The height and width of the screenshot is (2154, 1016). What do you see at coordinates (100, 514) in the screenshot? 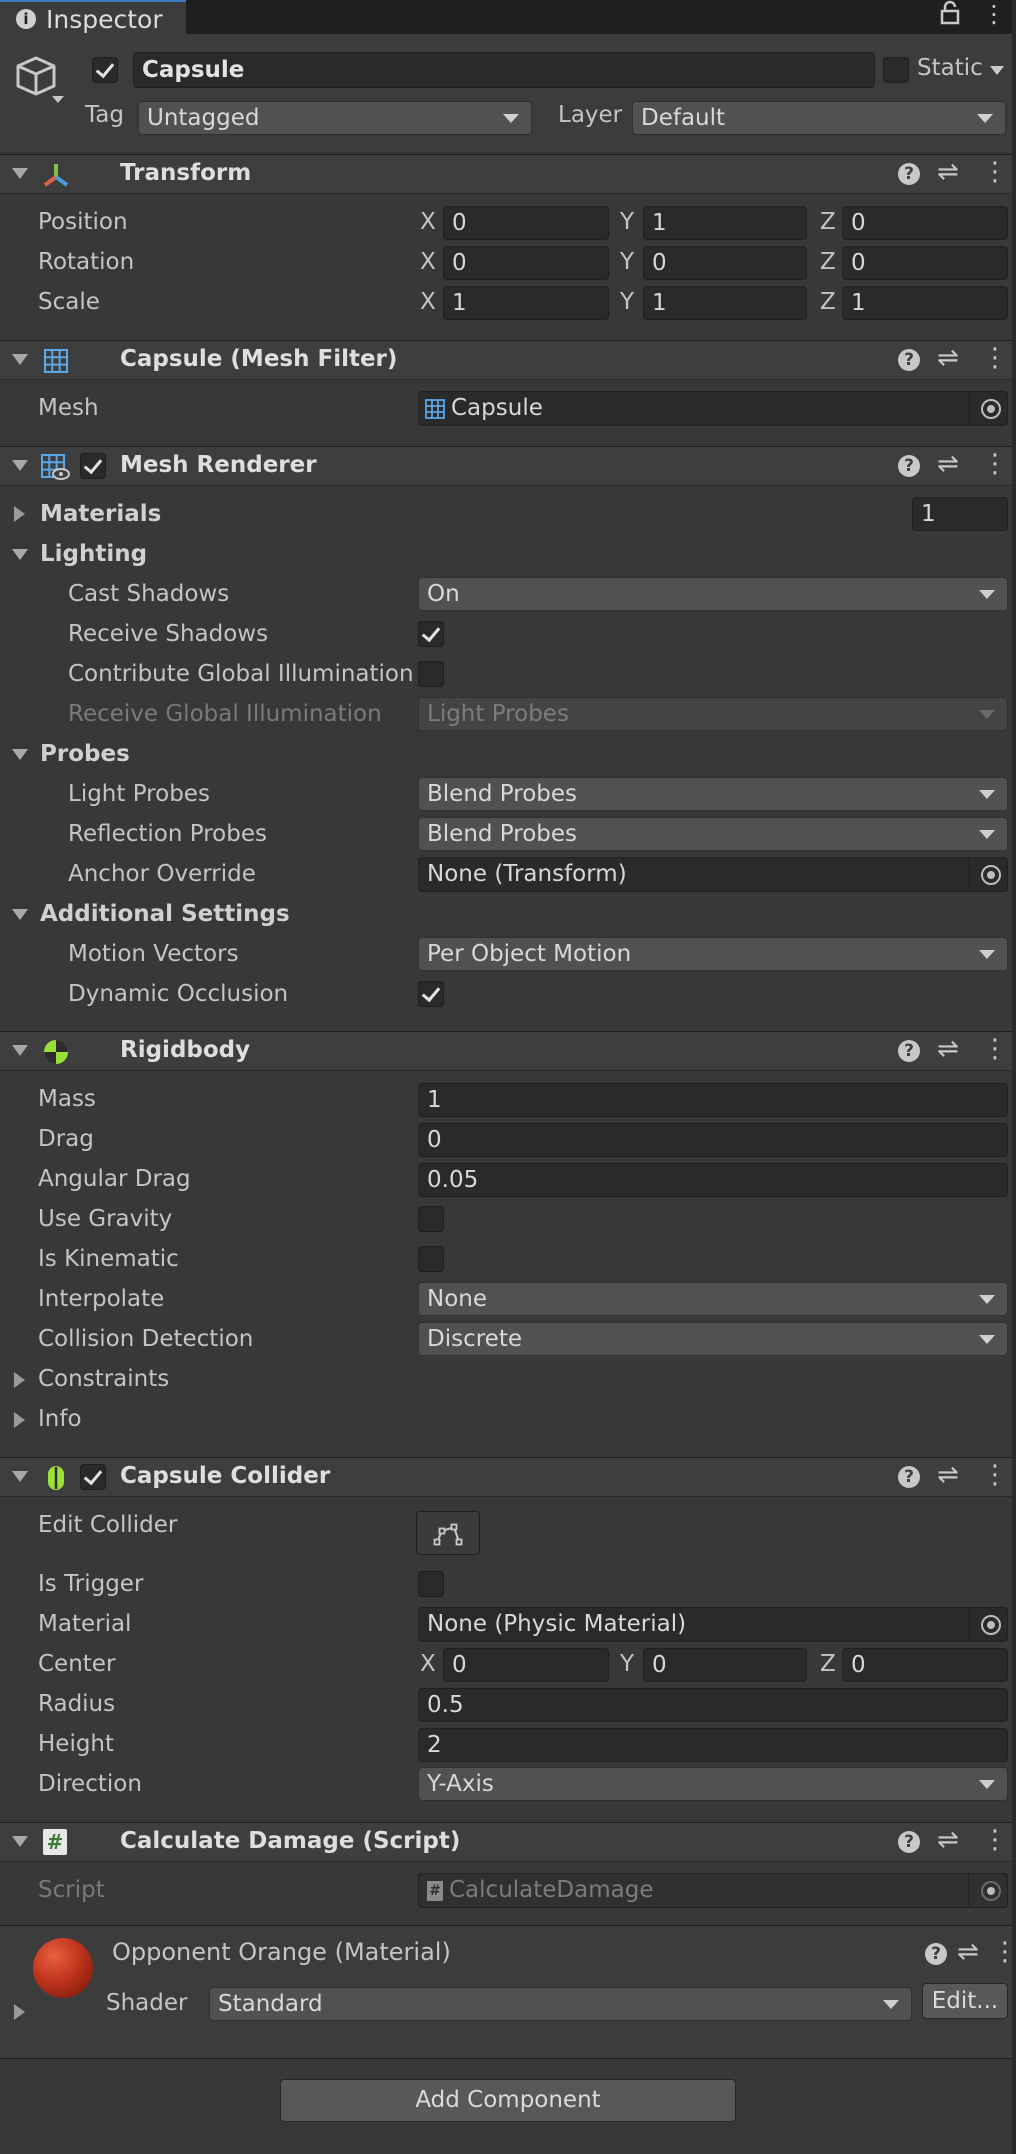
I see `materials-label: Materials` at bounding box center [100, 514].